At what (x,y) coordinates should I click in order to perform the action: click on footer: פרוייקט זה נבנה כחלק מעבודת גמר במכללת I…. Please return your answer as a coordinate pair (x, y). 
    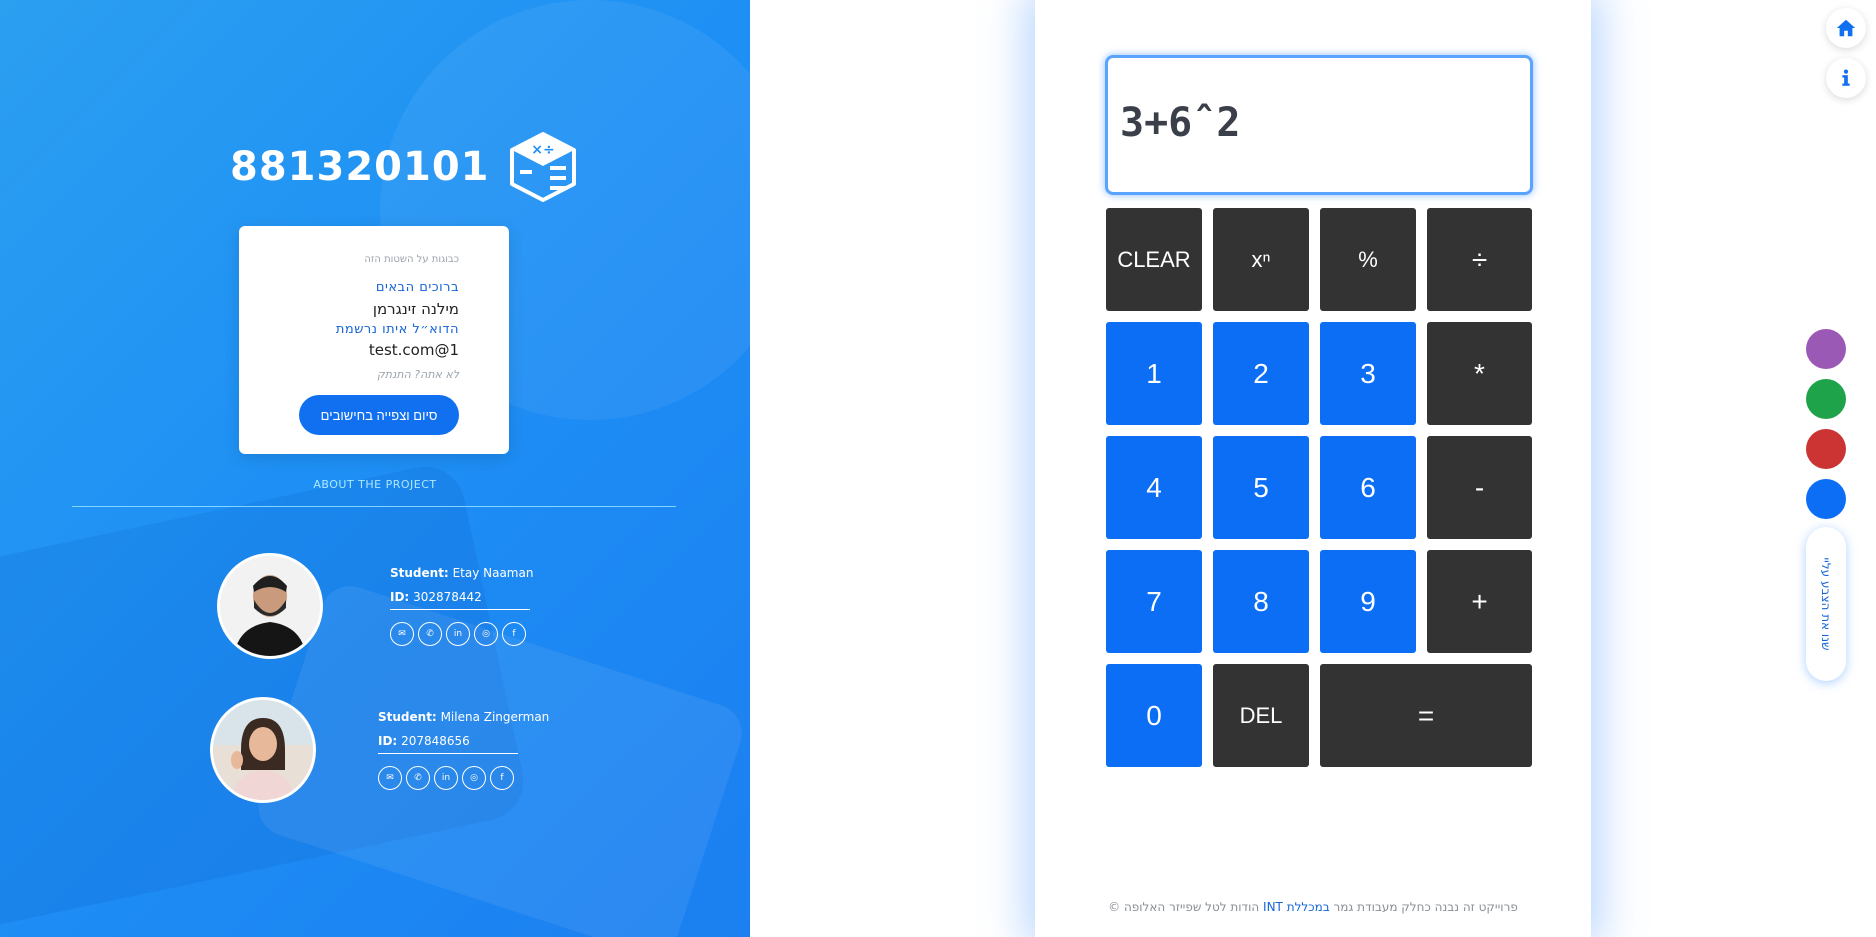
    Looking at the image, I should click on (1313, 907).